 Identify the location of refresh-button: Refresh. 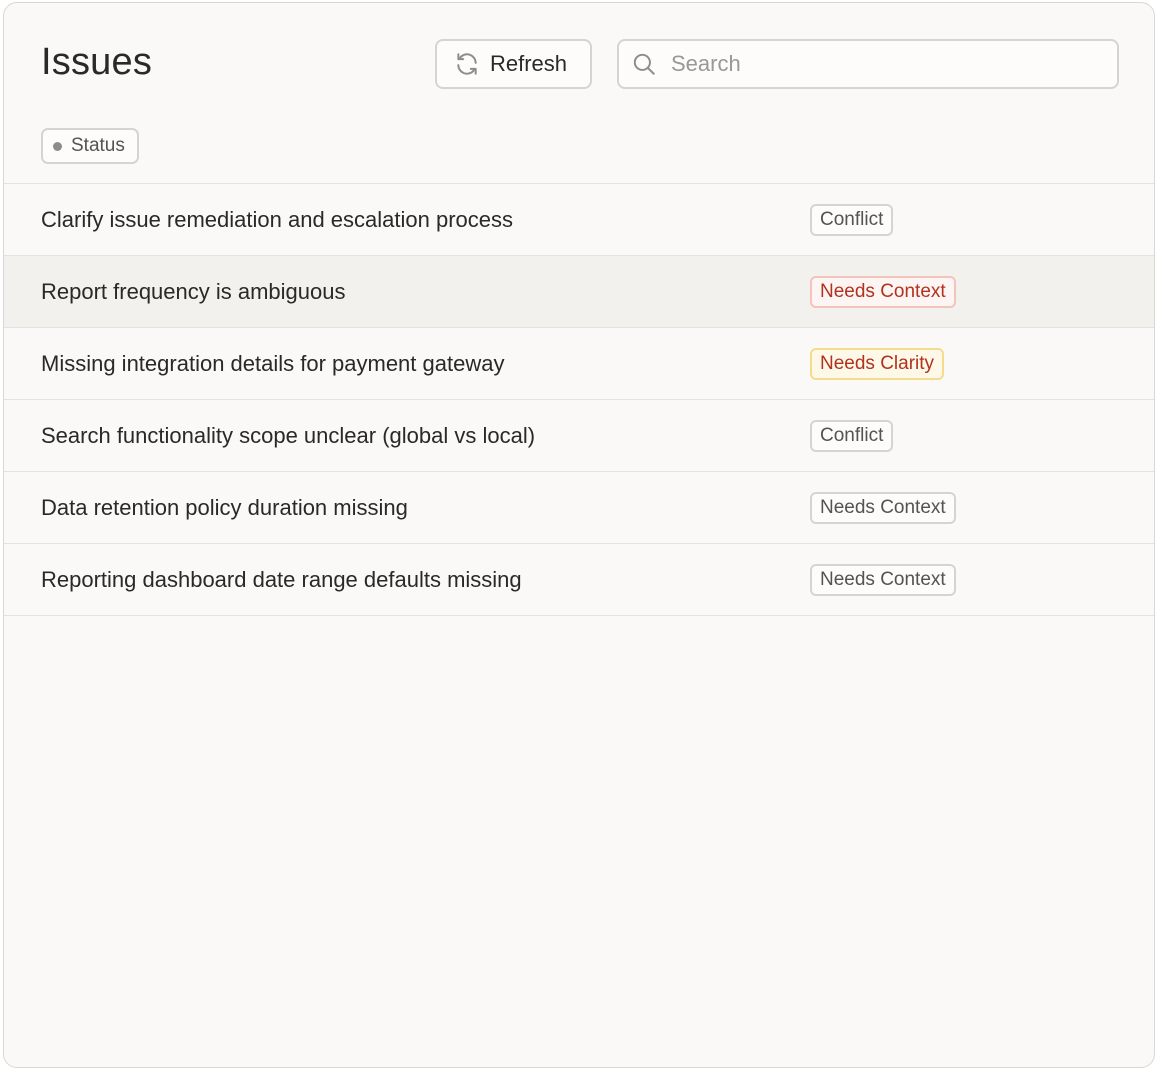
(513, 64).